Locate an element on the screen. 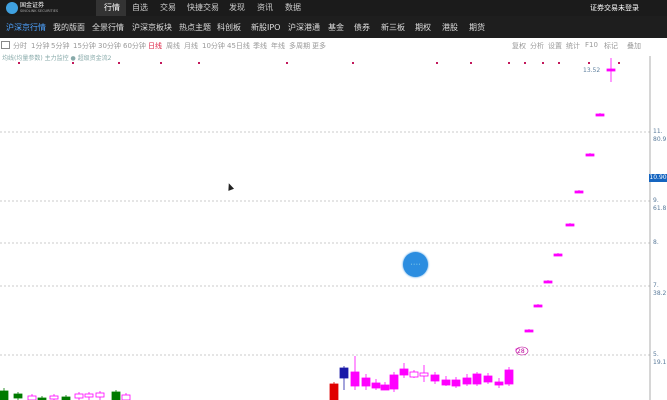 The width and height of the screenshot is (667, 400). toolbar-mark: 标记 is located at coordinates (611, 46).